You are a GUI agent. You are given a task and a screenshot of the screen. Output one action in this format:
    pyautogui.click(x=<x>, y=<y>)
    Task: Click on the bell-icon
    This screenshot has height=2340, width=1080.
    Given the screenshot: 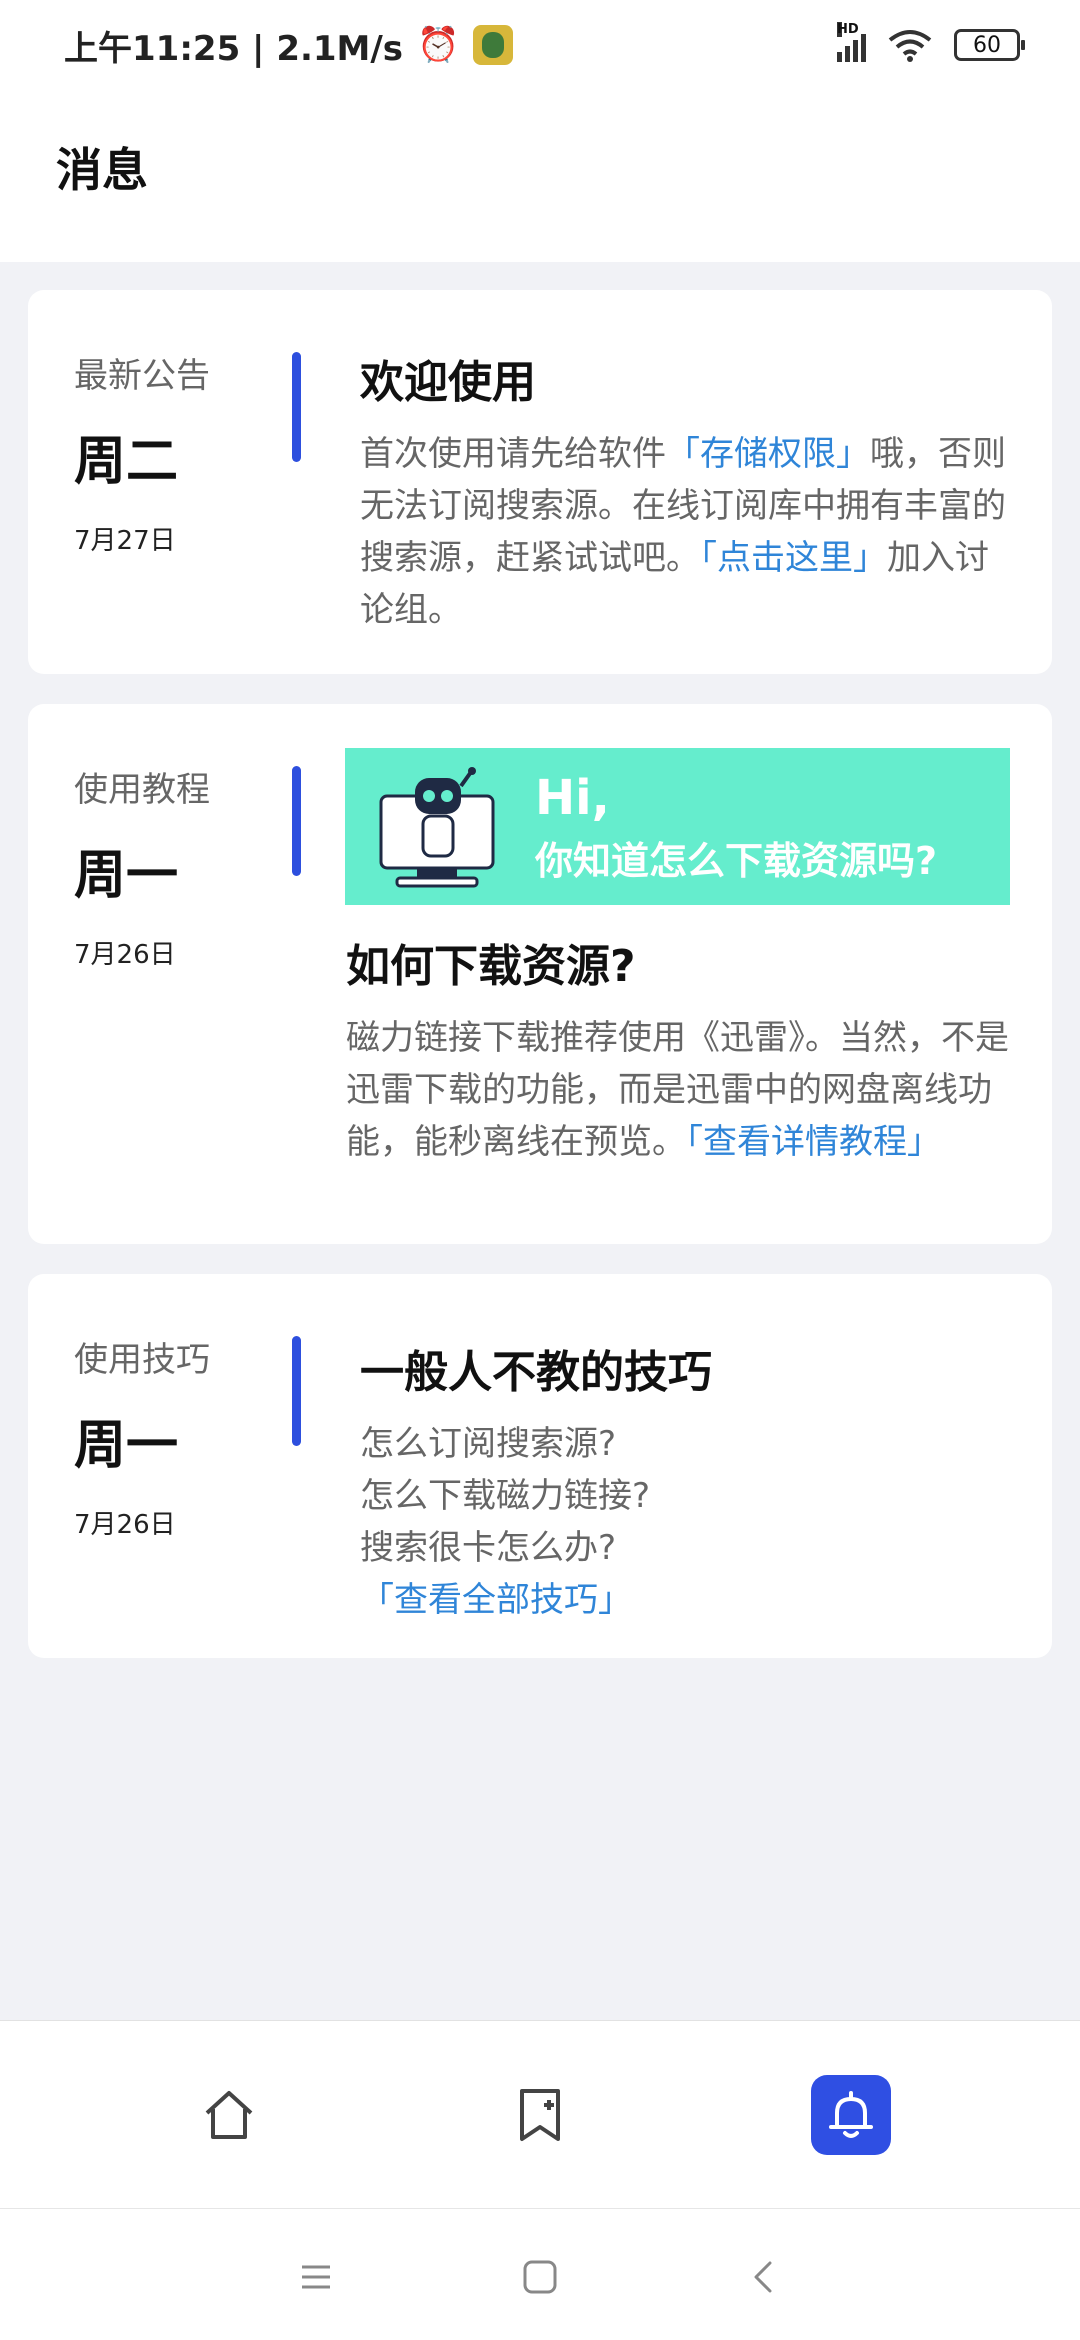 What is the action you would take?
    pyautogui.click(x=851, y=2114)
    